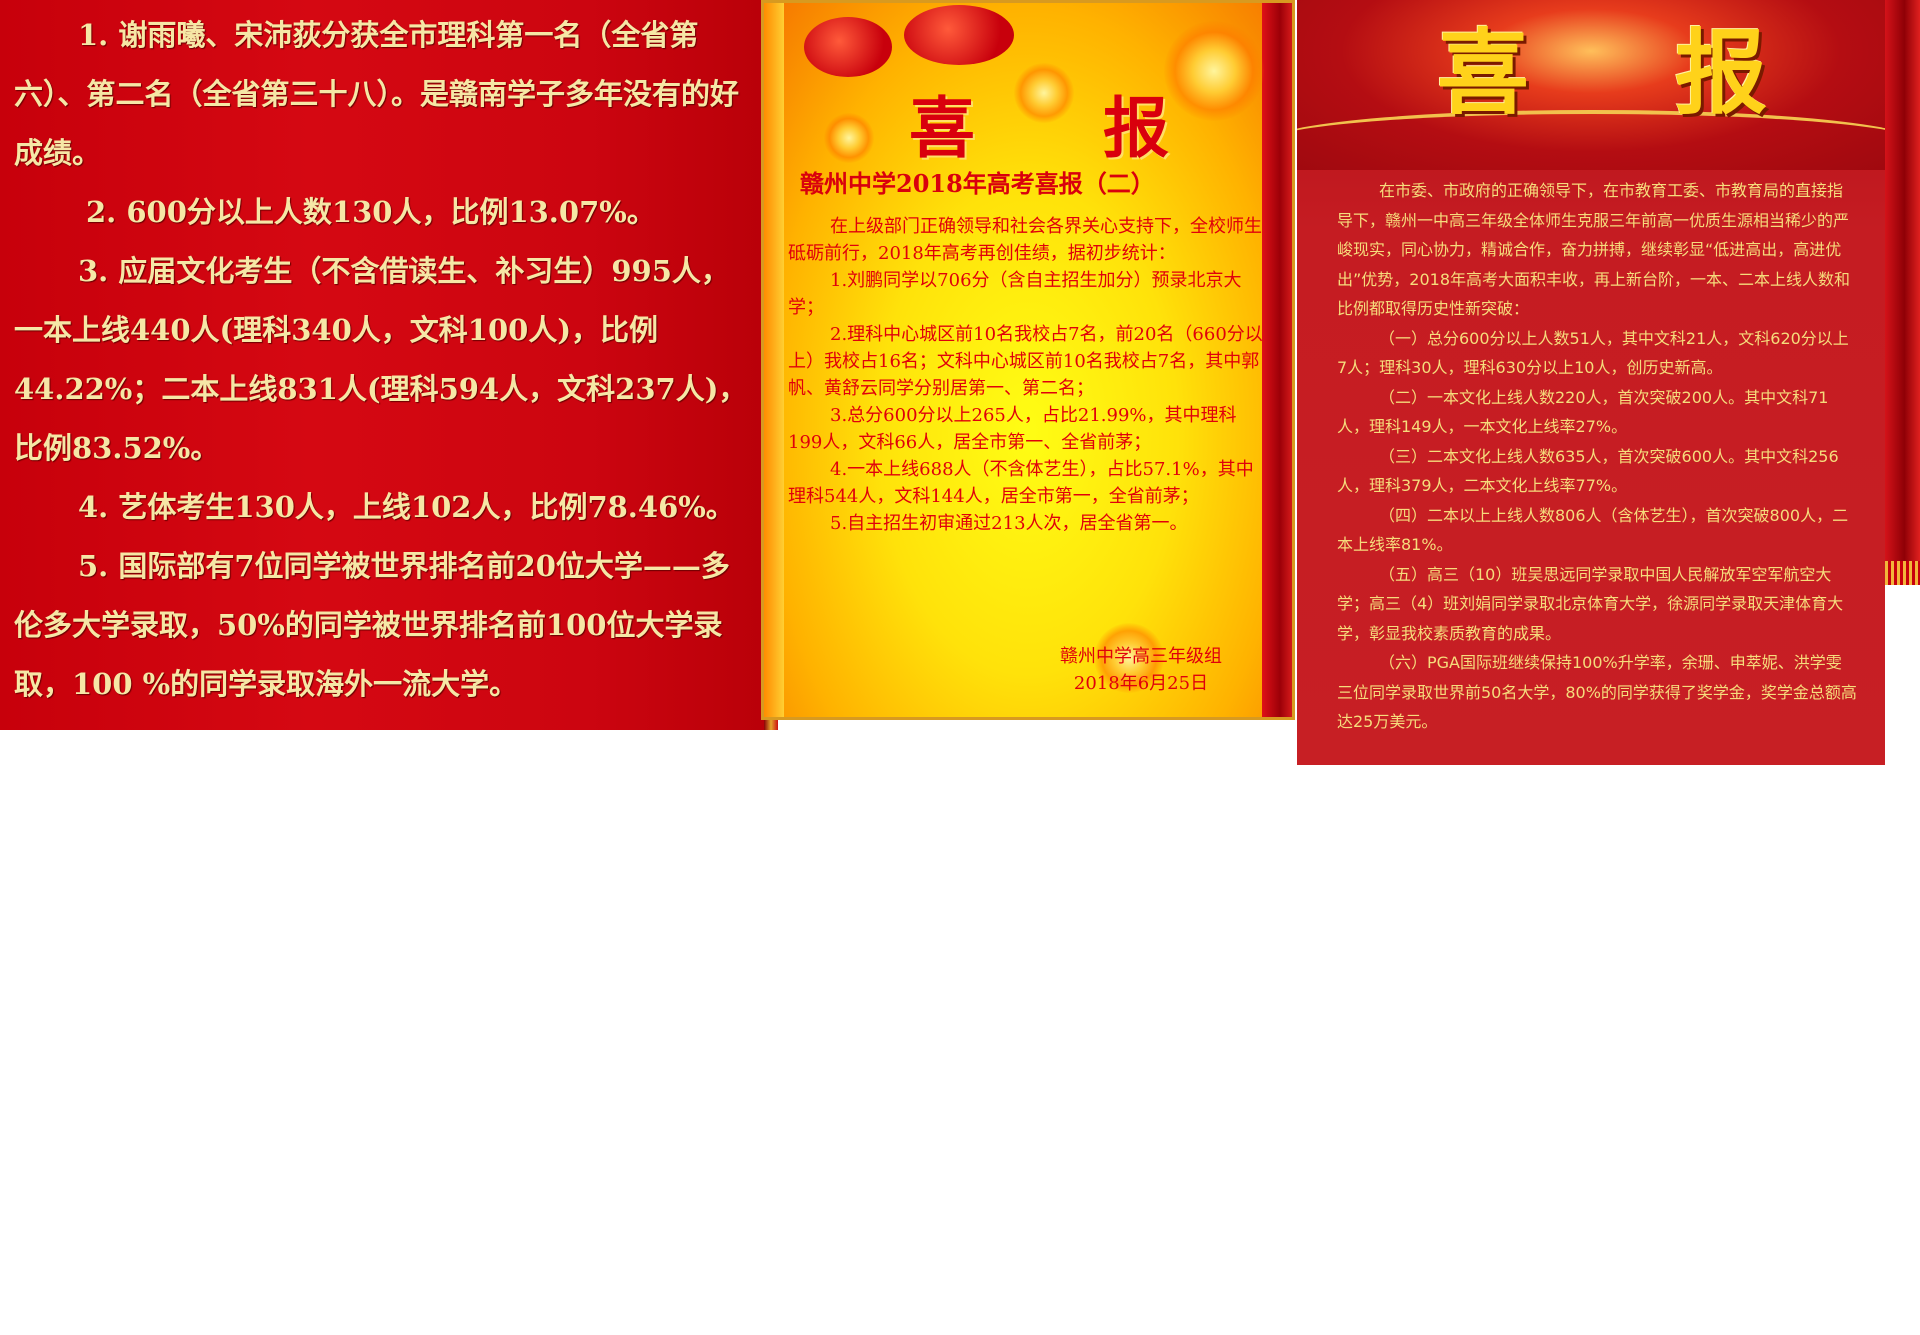 This screenshot has width=1920, height=1335. I want to click on right-curtain, so click(1277, 360).